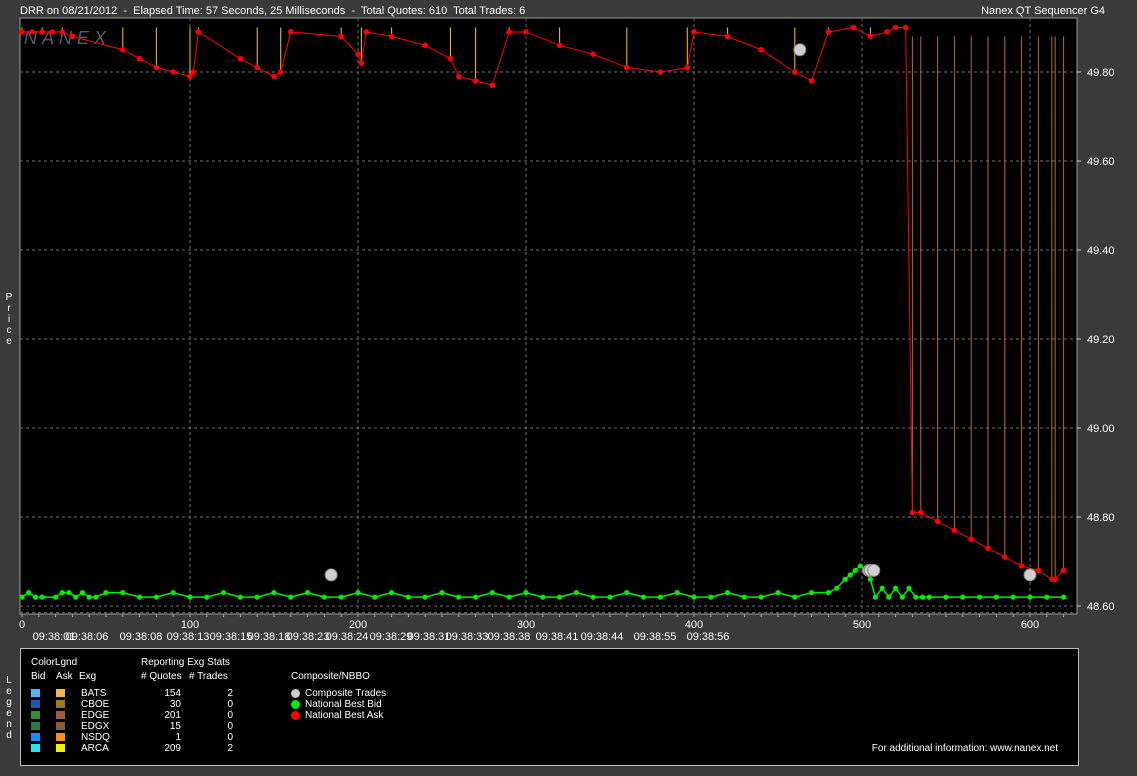 The image size is (1137, 776). Describe the element at coordinates (1030, 625) in the screenshot. I see `x-tick-label: 600` at that location.